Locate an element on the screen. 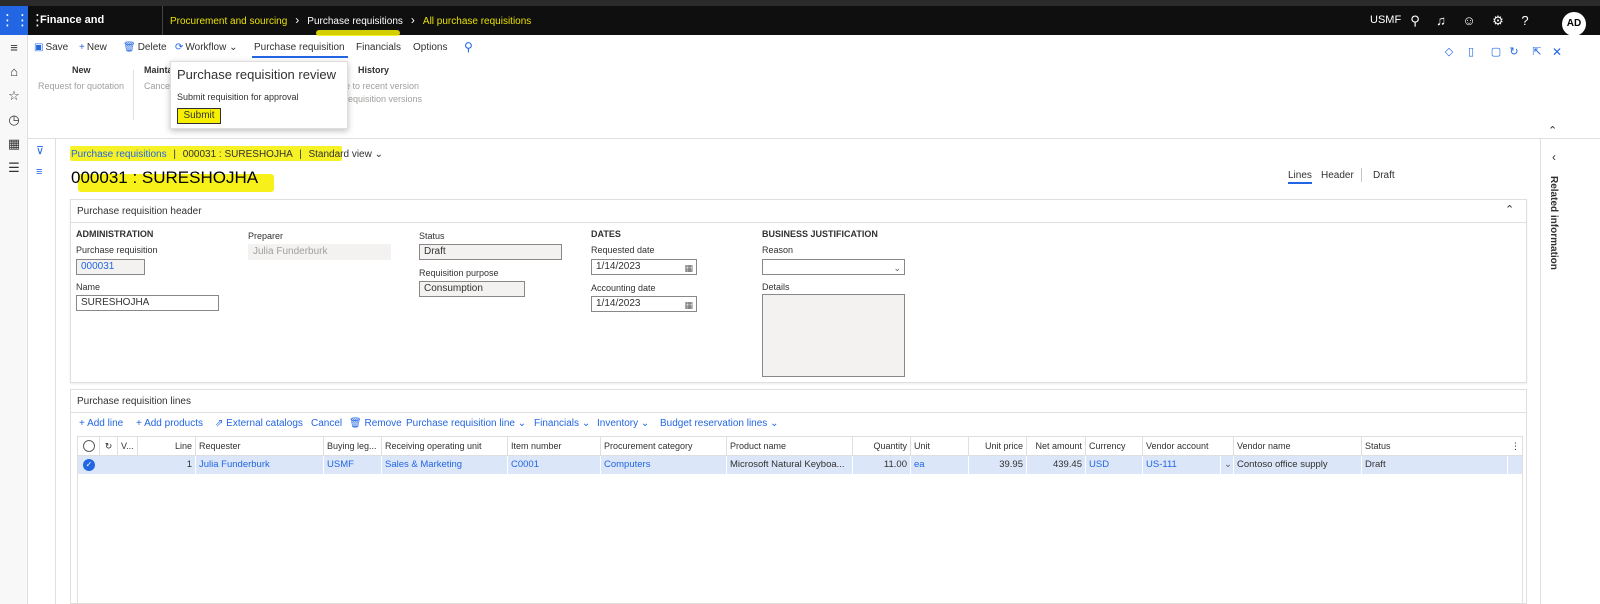 Image resolution: width=1600 pixels, height=604 pixels. request-for-quotation-button: Request for quotation is located at coordinates (81, 86).